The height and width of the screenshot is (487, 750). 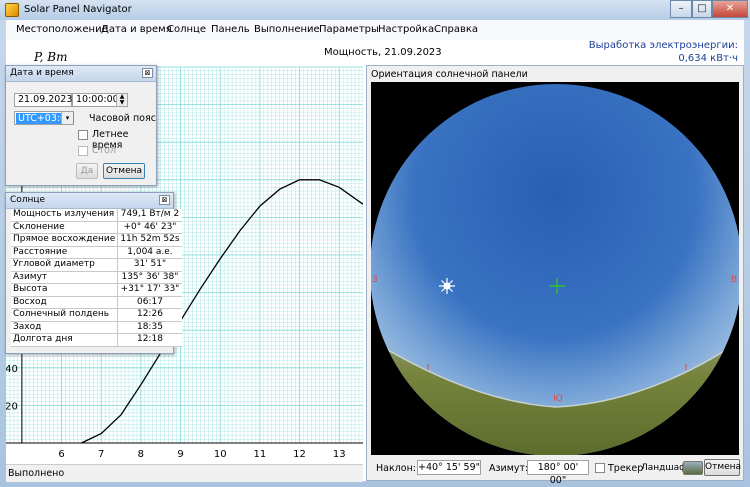 What do you see at coordinates (65, 340) in the screenshot?
I see `row-label: Долгота дня` at bounding box center [65, 340].